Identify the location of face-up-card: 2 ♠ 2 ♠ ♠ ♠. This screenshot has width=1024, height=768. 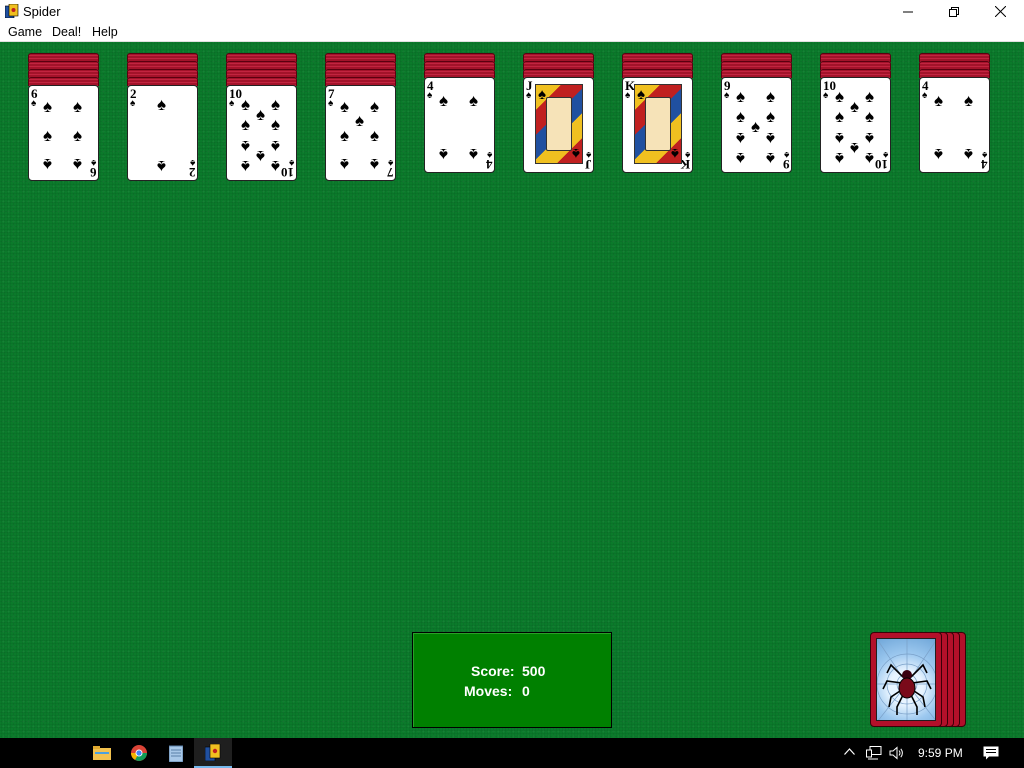
(162, 133).